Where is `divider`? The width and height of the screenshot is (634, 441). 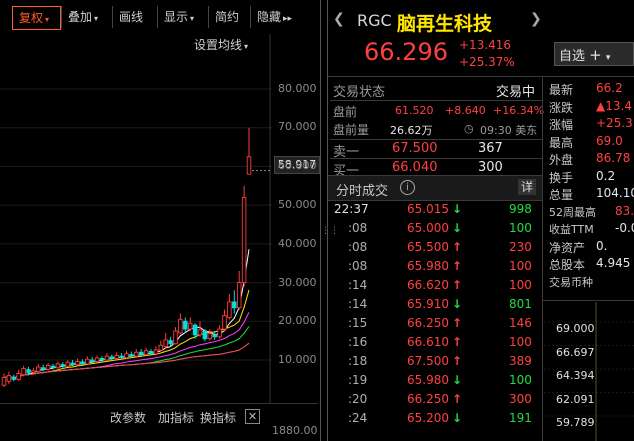
divider is located at coordinates (542, 259).